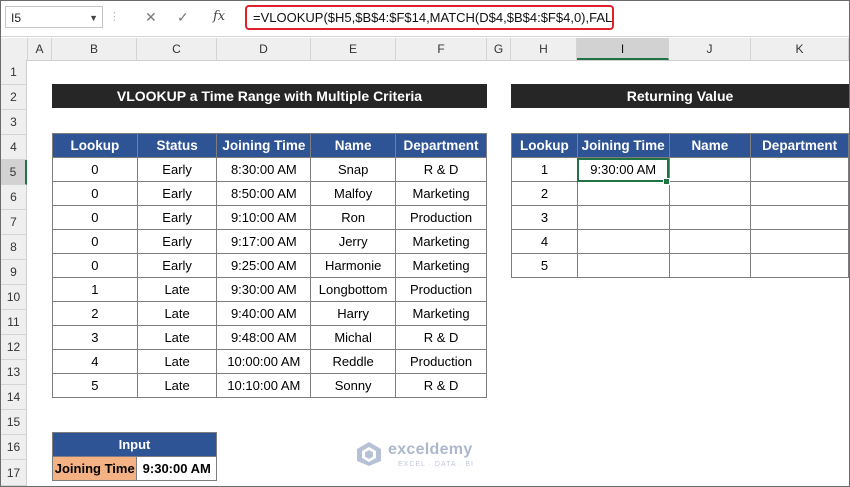 The image size is (850, 487). Describe the element at coordinates (544, 169) in the screenshot. I see `table-cell: 1` at that location.